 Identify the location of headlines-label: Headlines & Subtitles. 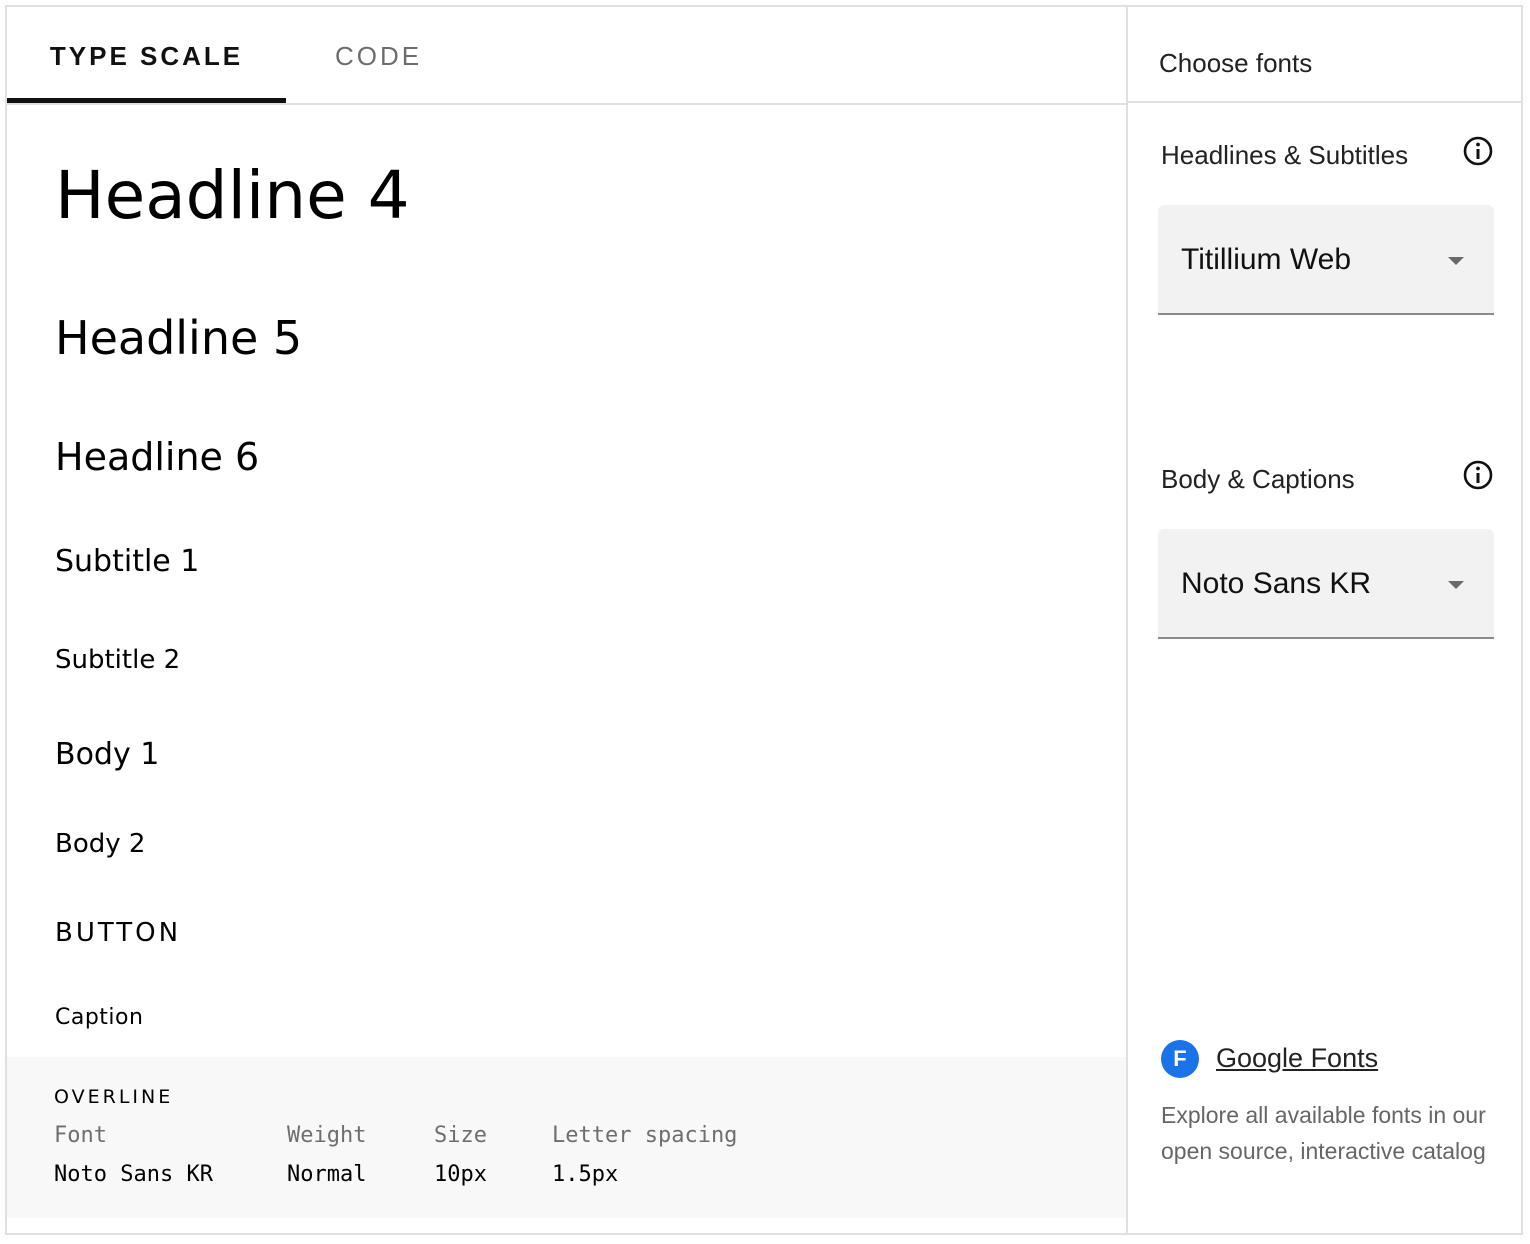
(1285, 155).